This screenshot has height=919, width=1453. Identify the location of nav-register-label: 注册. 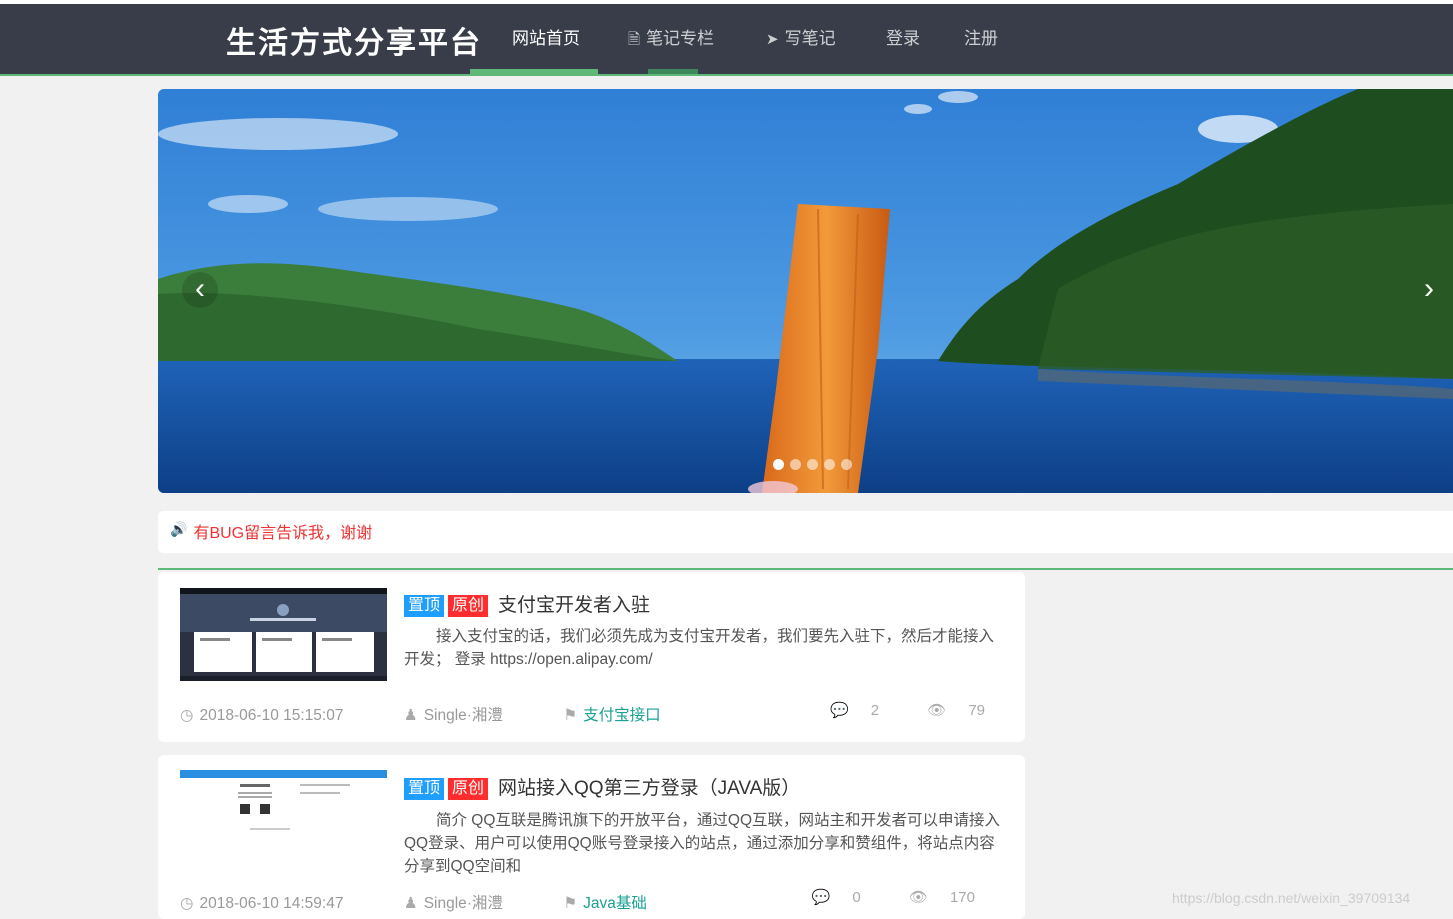
(981, 38).